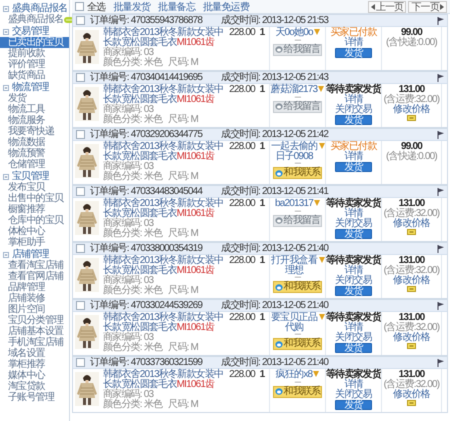  Describe the element at coordinates (34, 386) in the screenshot. I see `sidebar-item: 淘宝贷款` at that location.